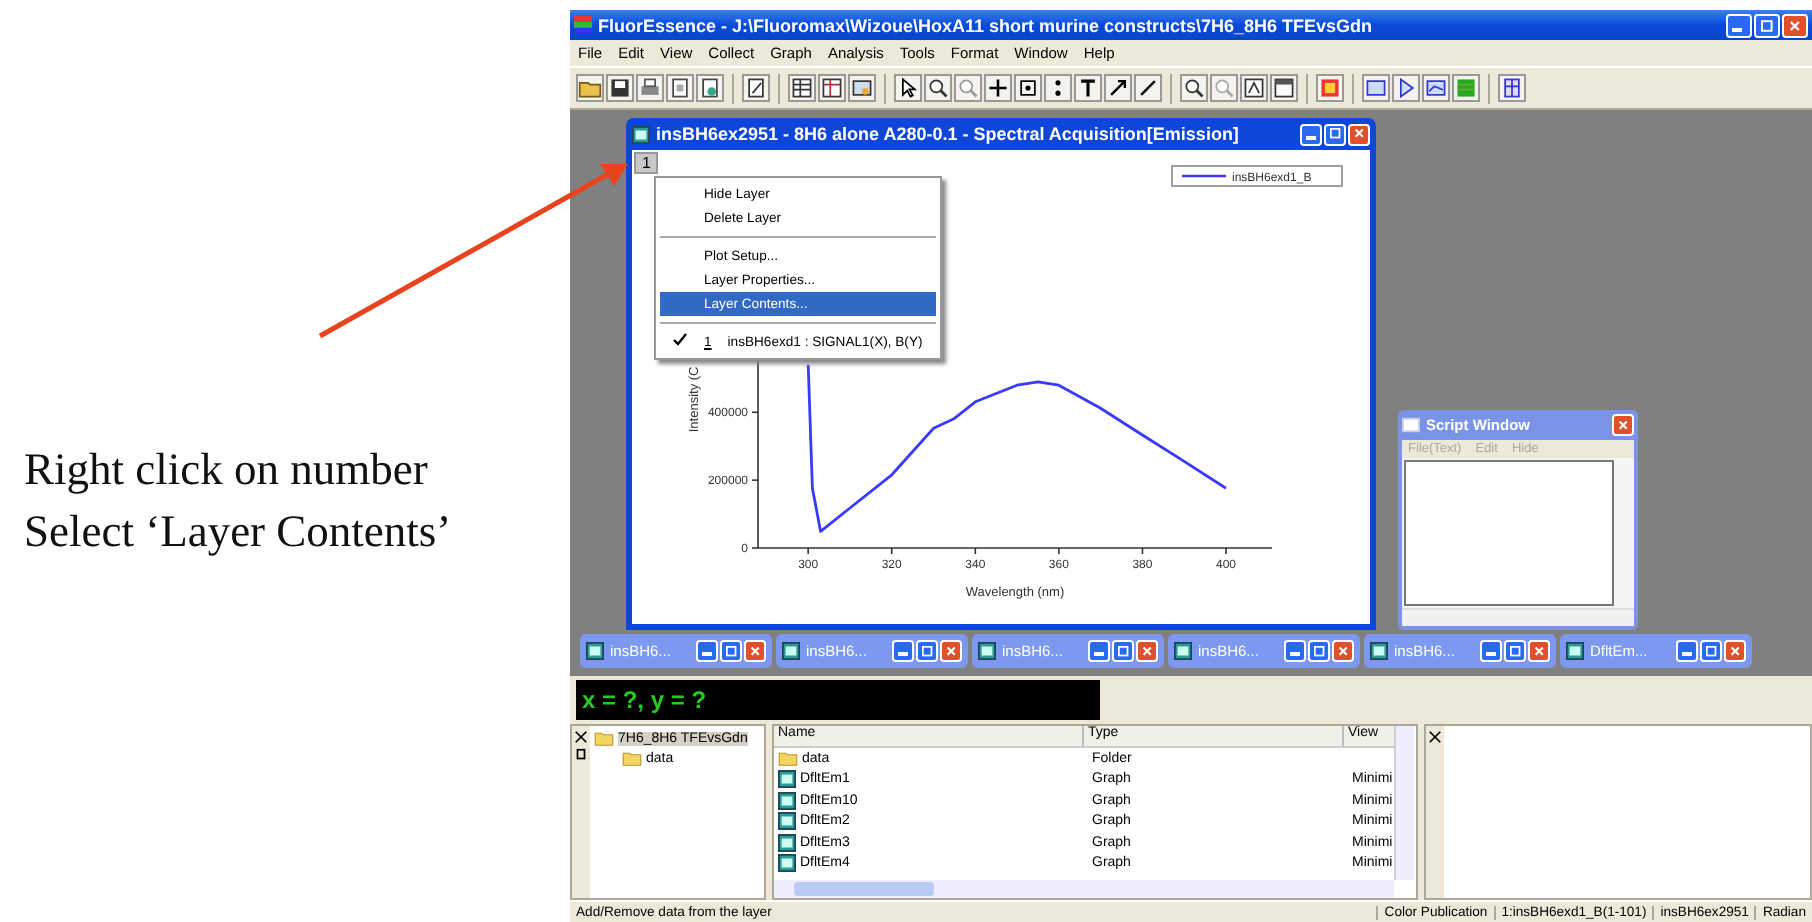  Describe the element at coordinates (227, 470) in the screenshot. I see `annotation-text: Right click on number` at that location.